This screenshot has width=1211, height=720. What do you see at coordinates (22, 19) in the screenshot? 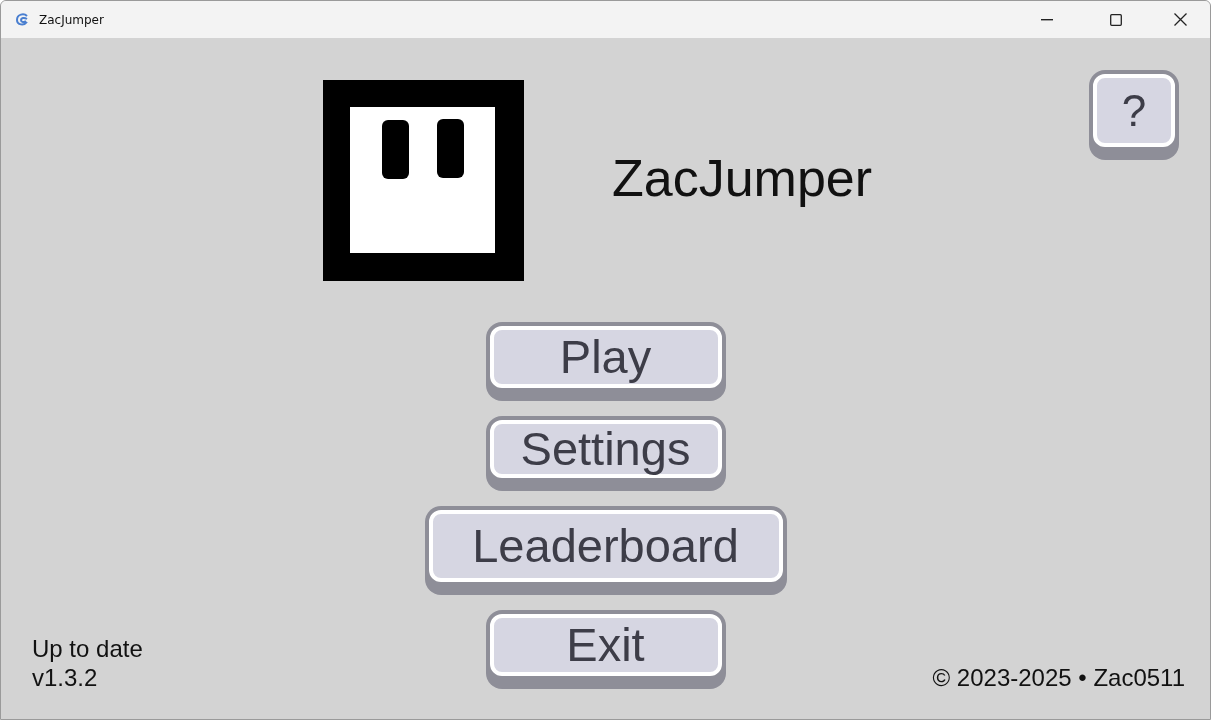
I see `app-icon` at bounding box center [22, 19].